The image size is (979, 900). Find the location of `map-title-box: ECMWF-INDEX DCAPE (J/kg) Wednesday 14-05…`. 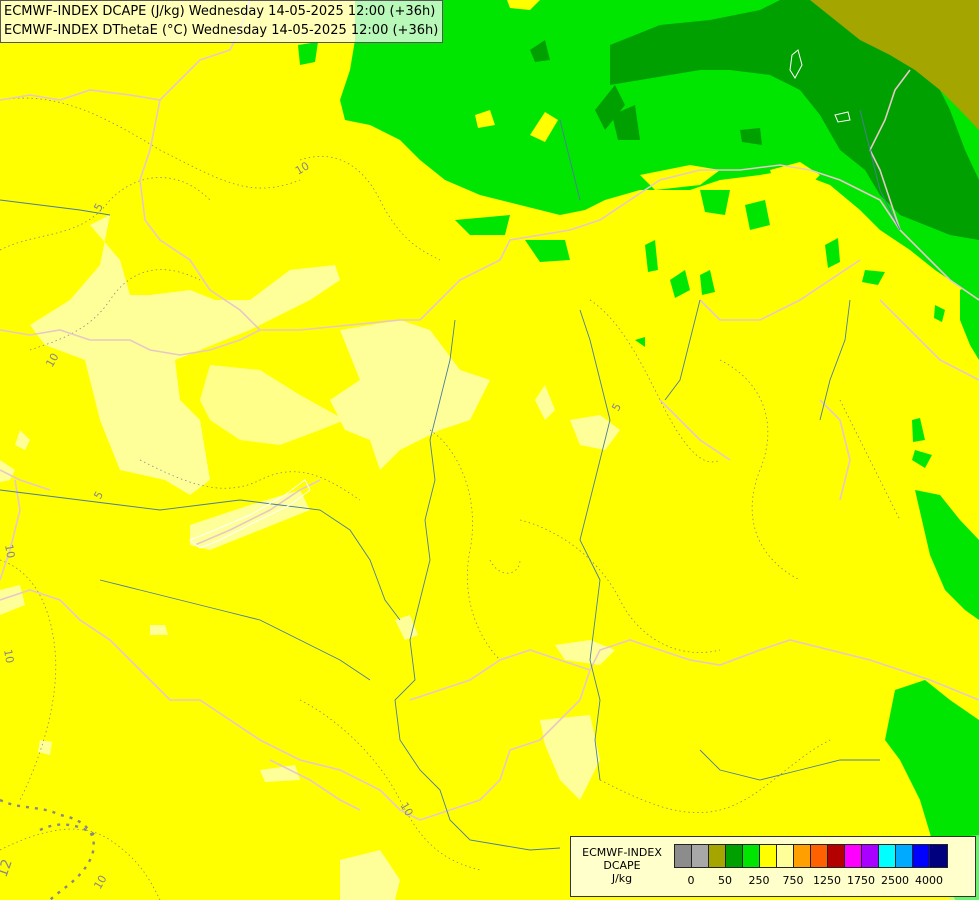

map-title-box: ECMWF-INDEX DCAPE (J/kg) Wednesday 14-05… is located at coordinates (222, 21).